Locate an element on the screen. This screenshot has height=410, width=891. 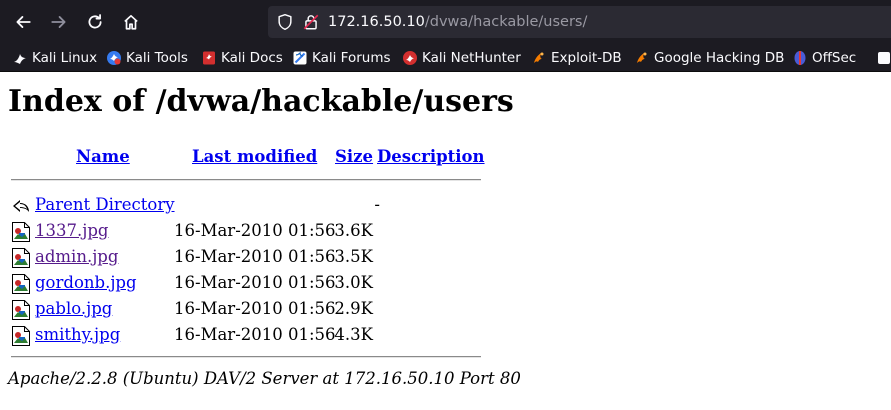
bookmark-label: Google Hacking DB is located at coordinates (719, 58).